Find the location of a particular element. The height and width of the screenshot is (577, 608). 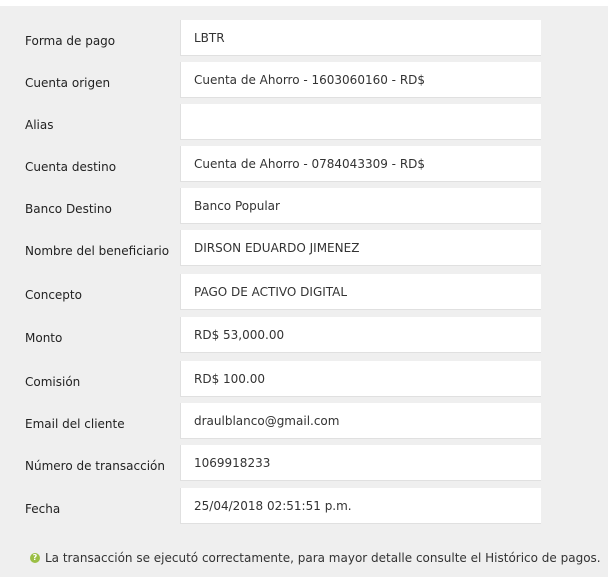

field-value-box: Cuenta de Ahorro - 1603060160 - RD$ is located at coordinates (360, 80).